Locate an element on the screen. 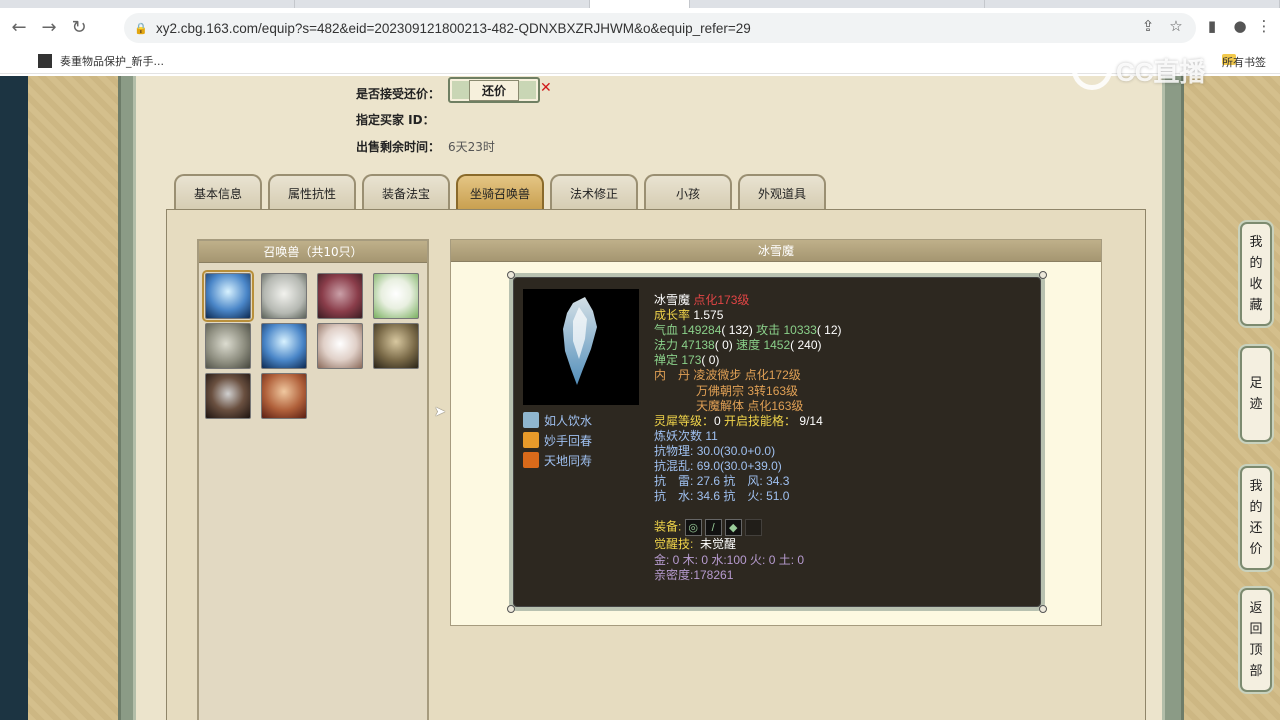 Image resolution: width=1280 pixels, height=720 pixels. skill-item: 如人饮水 is located at coordinates (557, 420).